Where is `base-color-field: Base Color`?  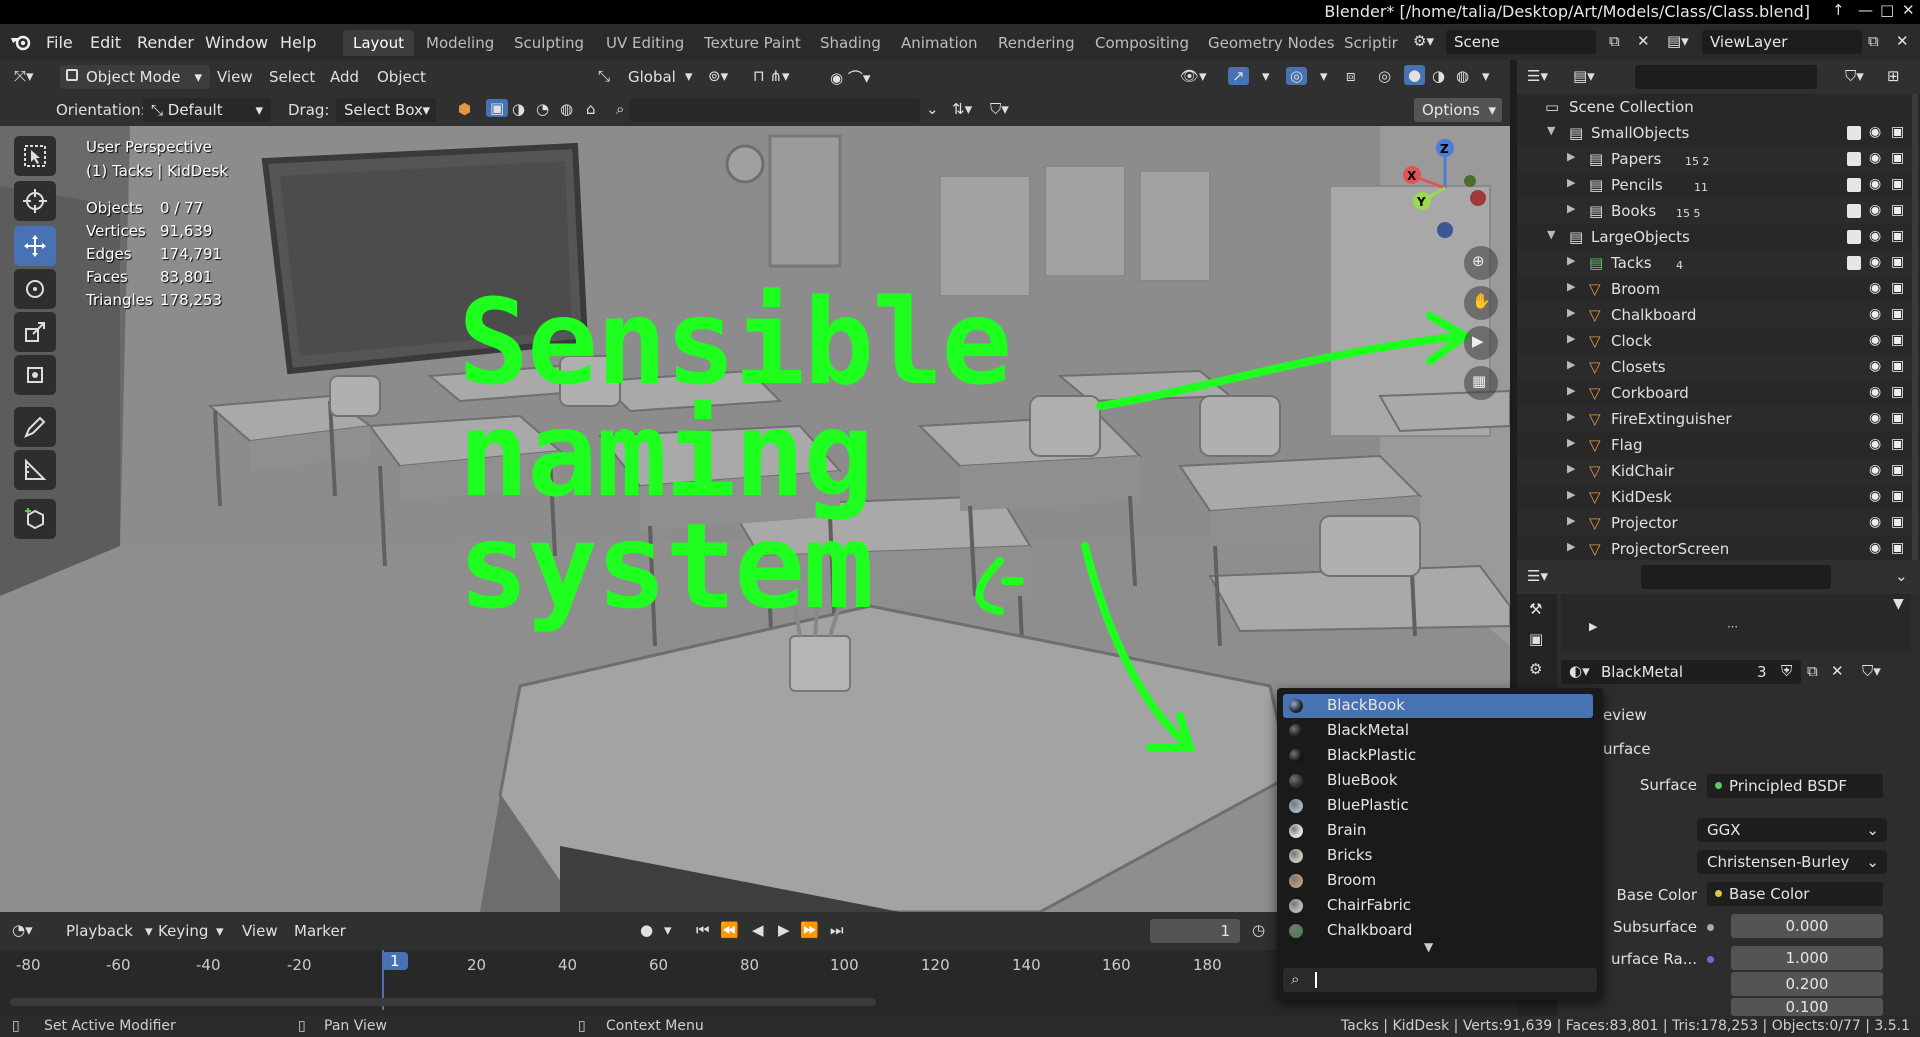 base-color-field: Base Color is located at coordinates (1795, 894).